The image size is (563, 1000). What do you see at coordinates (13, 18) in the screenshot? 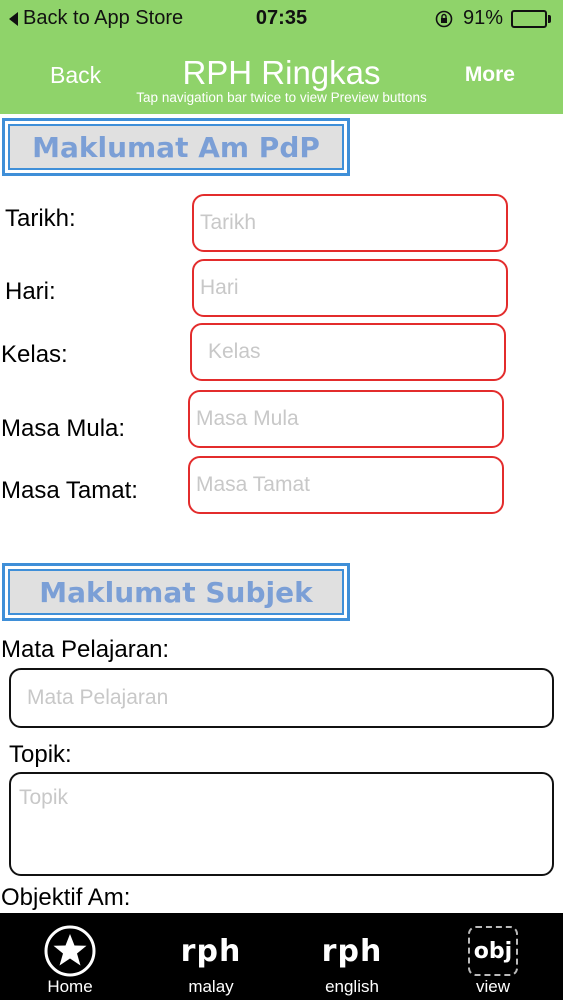
I see `back-arrow-icon` at bounding box center [13, 18].